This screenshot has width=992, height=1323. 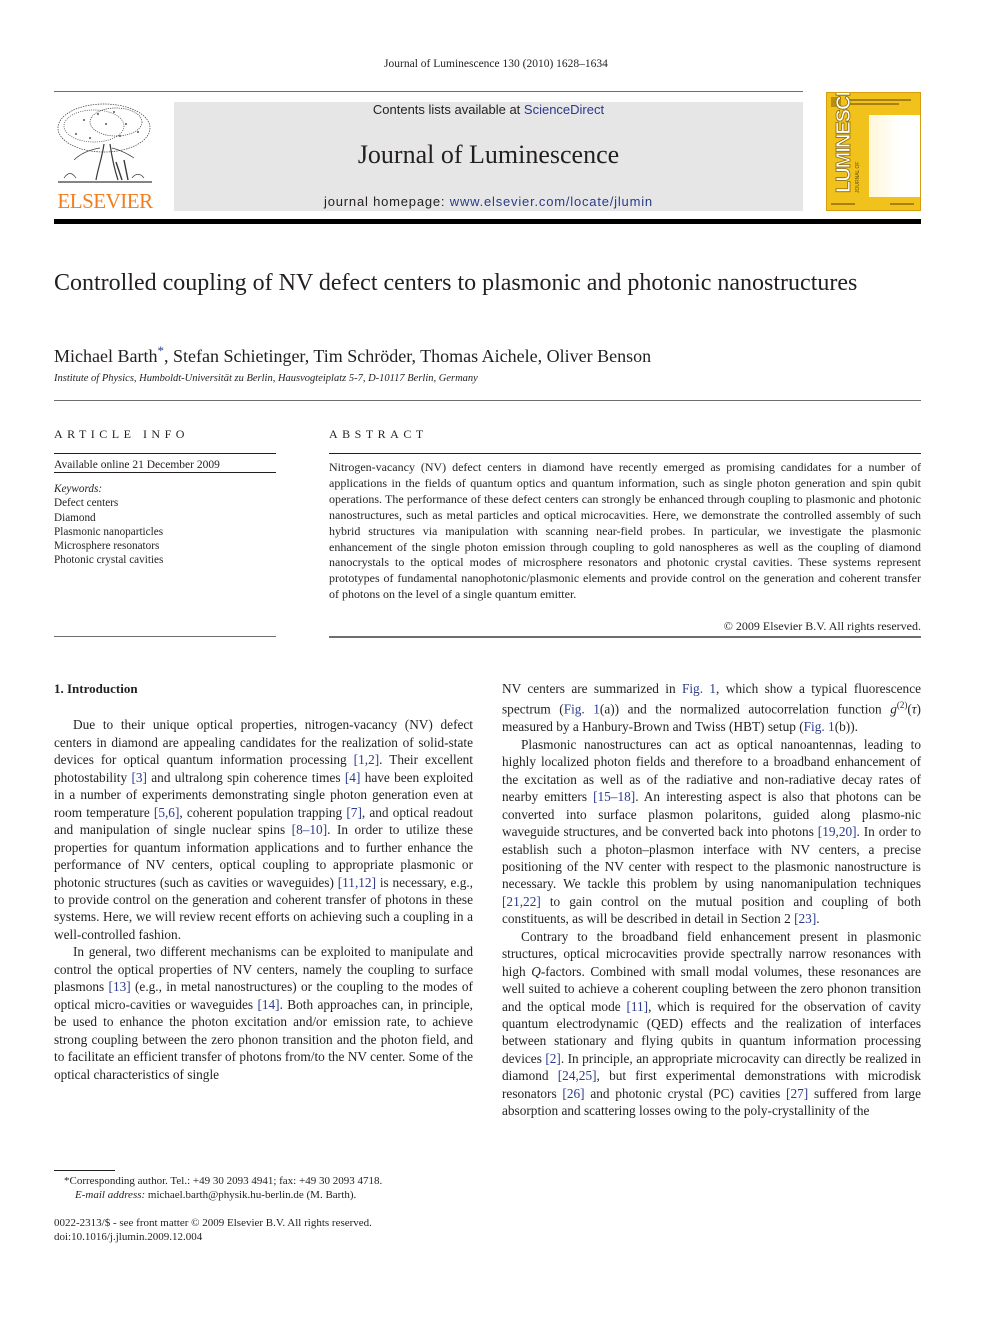 I want to click on citation-link: [11], so click(x=637, y=1006).